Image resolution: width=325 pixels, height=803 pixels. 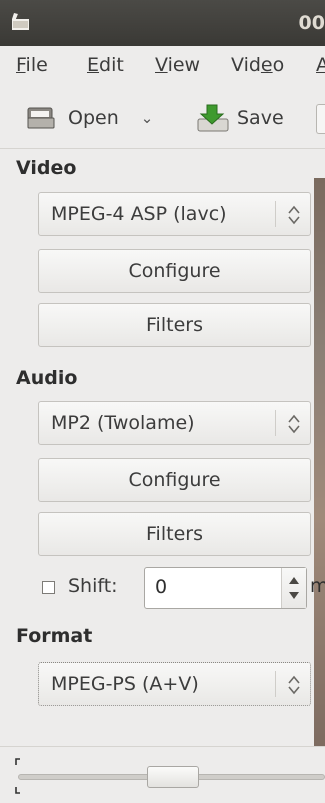 What do you see at coordinates (174, 325) in the screenshot?
I see `video-filters-button: Filters` at bounding box center [174, 325].